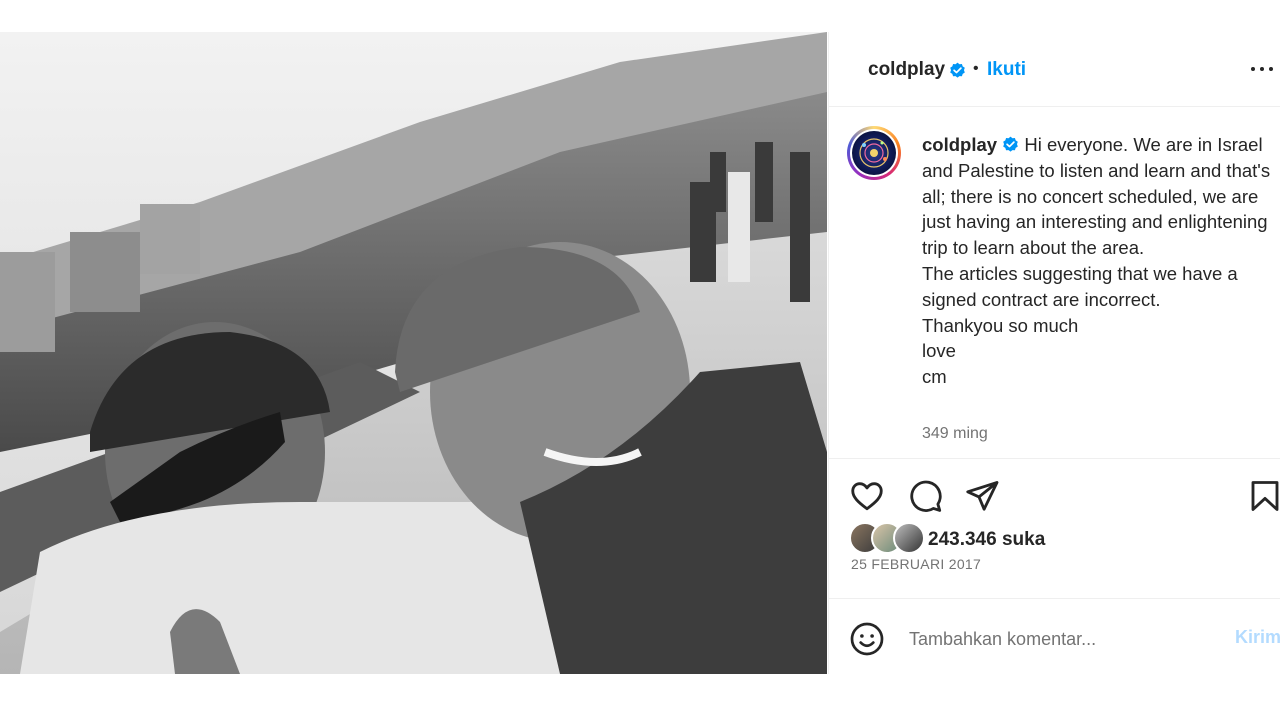 The image size is (1280, 720). Describe the element at coordinates (959, 144) in the screenshot. I see `caption-username: coldplay` at that location.